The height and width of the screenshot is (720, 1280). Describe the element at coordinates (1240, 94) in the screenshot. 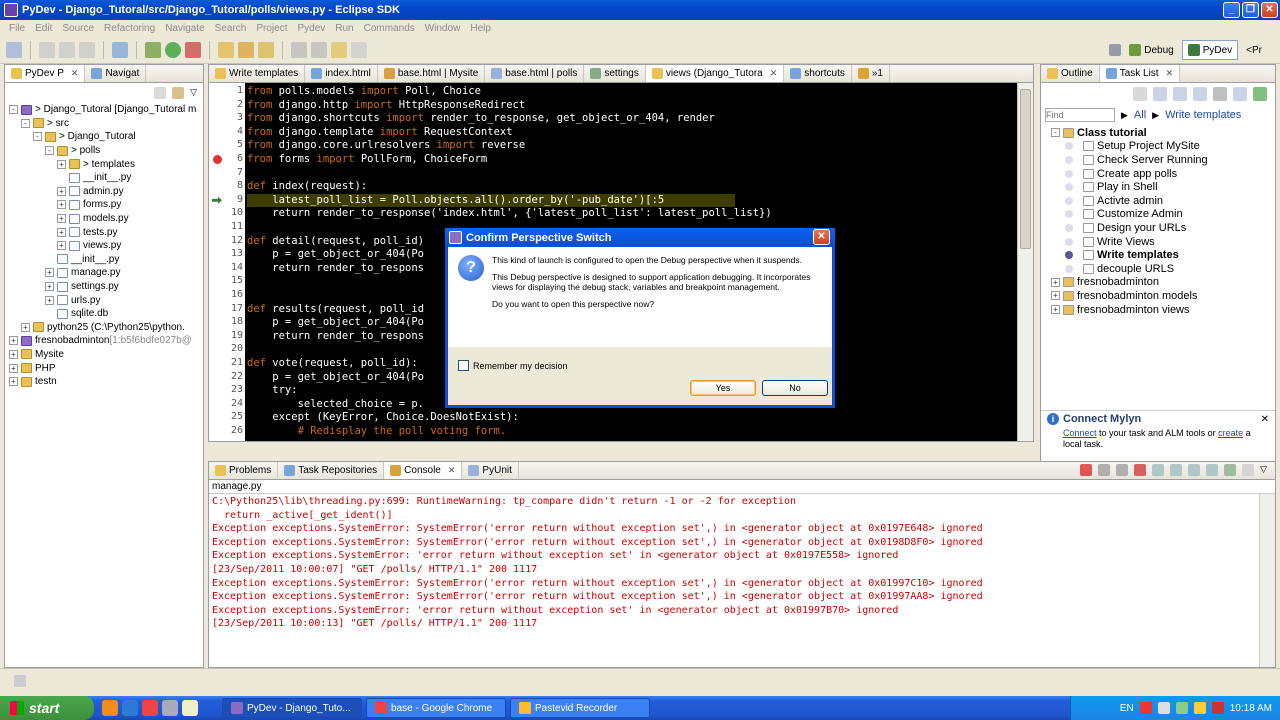

I see `collapse-icon` at that location.